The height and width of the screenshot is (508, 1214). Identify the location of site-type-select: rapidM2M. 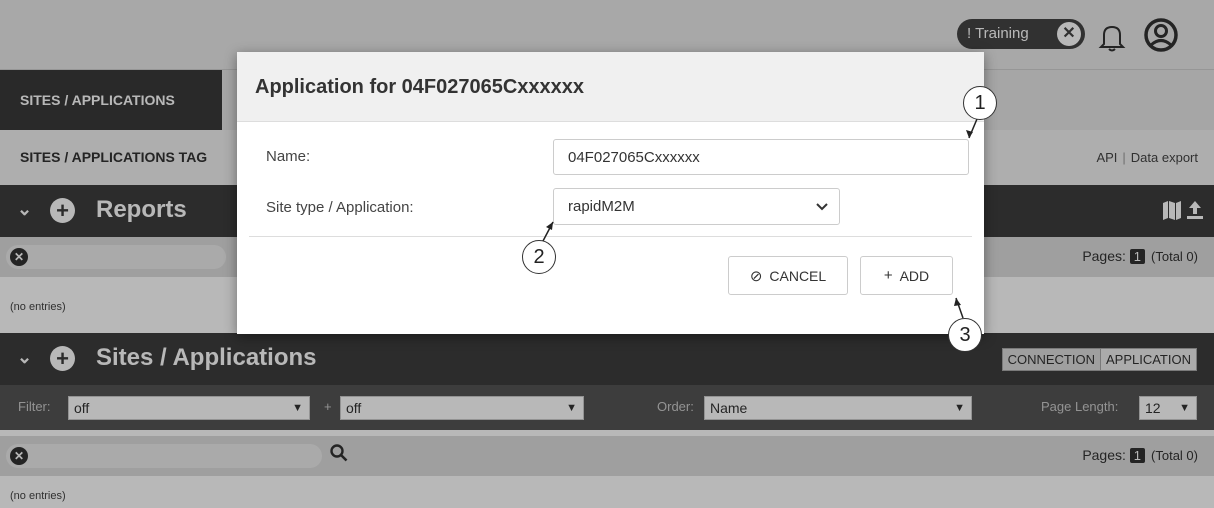
(696, 206).